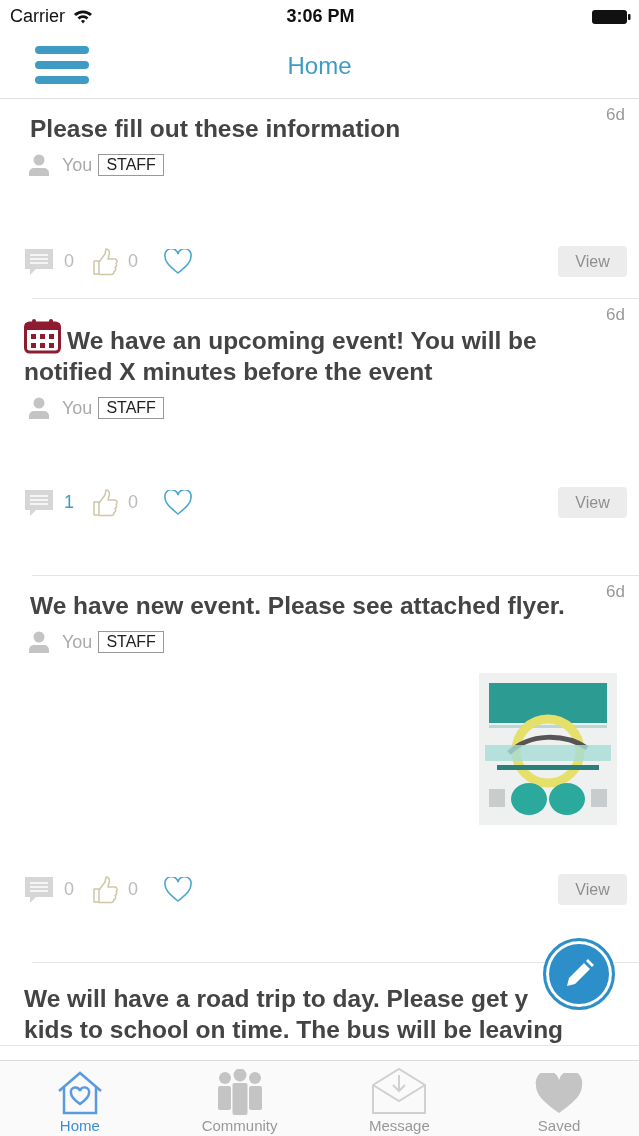  Describe the element at coordinates (83, 16) in the screenshot. I see `wifi-icon` at that location.